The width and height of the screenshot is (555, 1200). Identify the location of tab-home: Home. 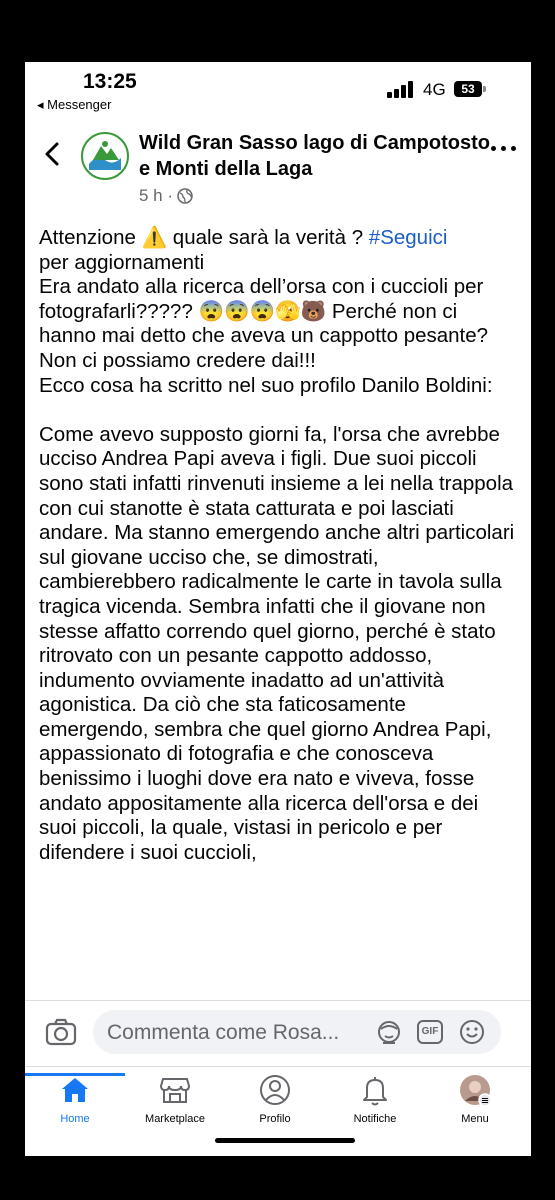
(75, 1099).